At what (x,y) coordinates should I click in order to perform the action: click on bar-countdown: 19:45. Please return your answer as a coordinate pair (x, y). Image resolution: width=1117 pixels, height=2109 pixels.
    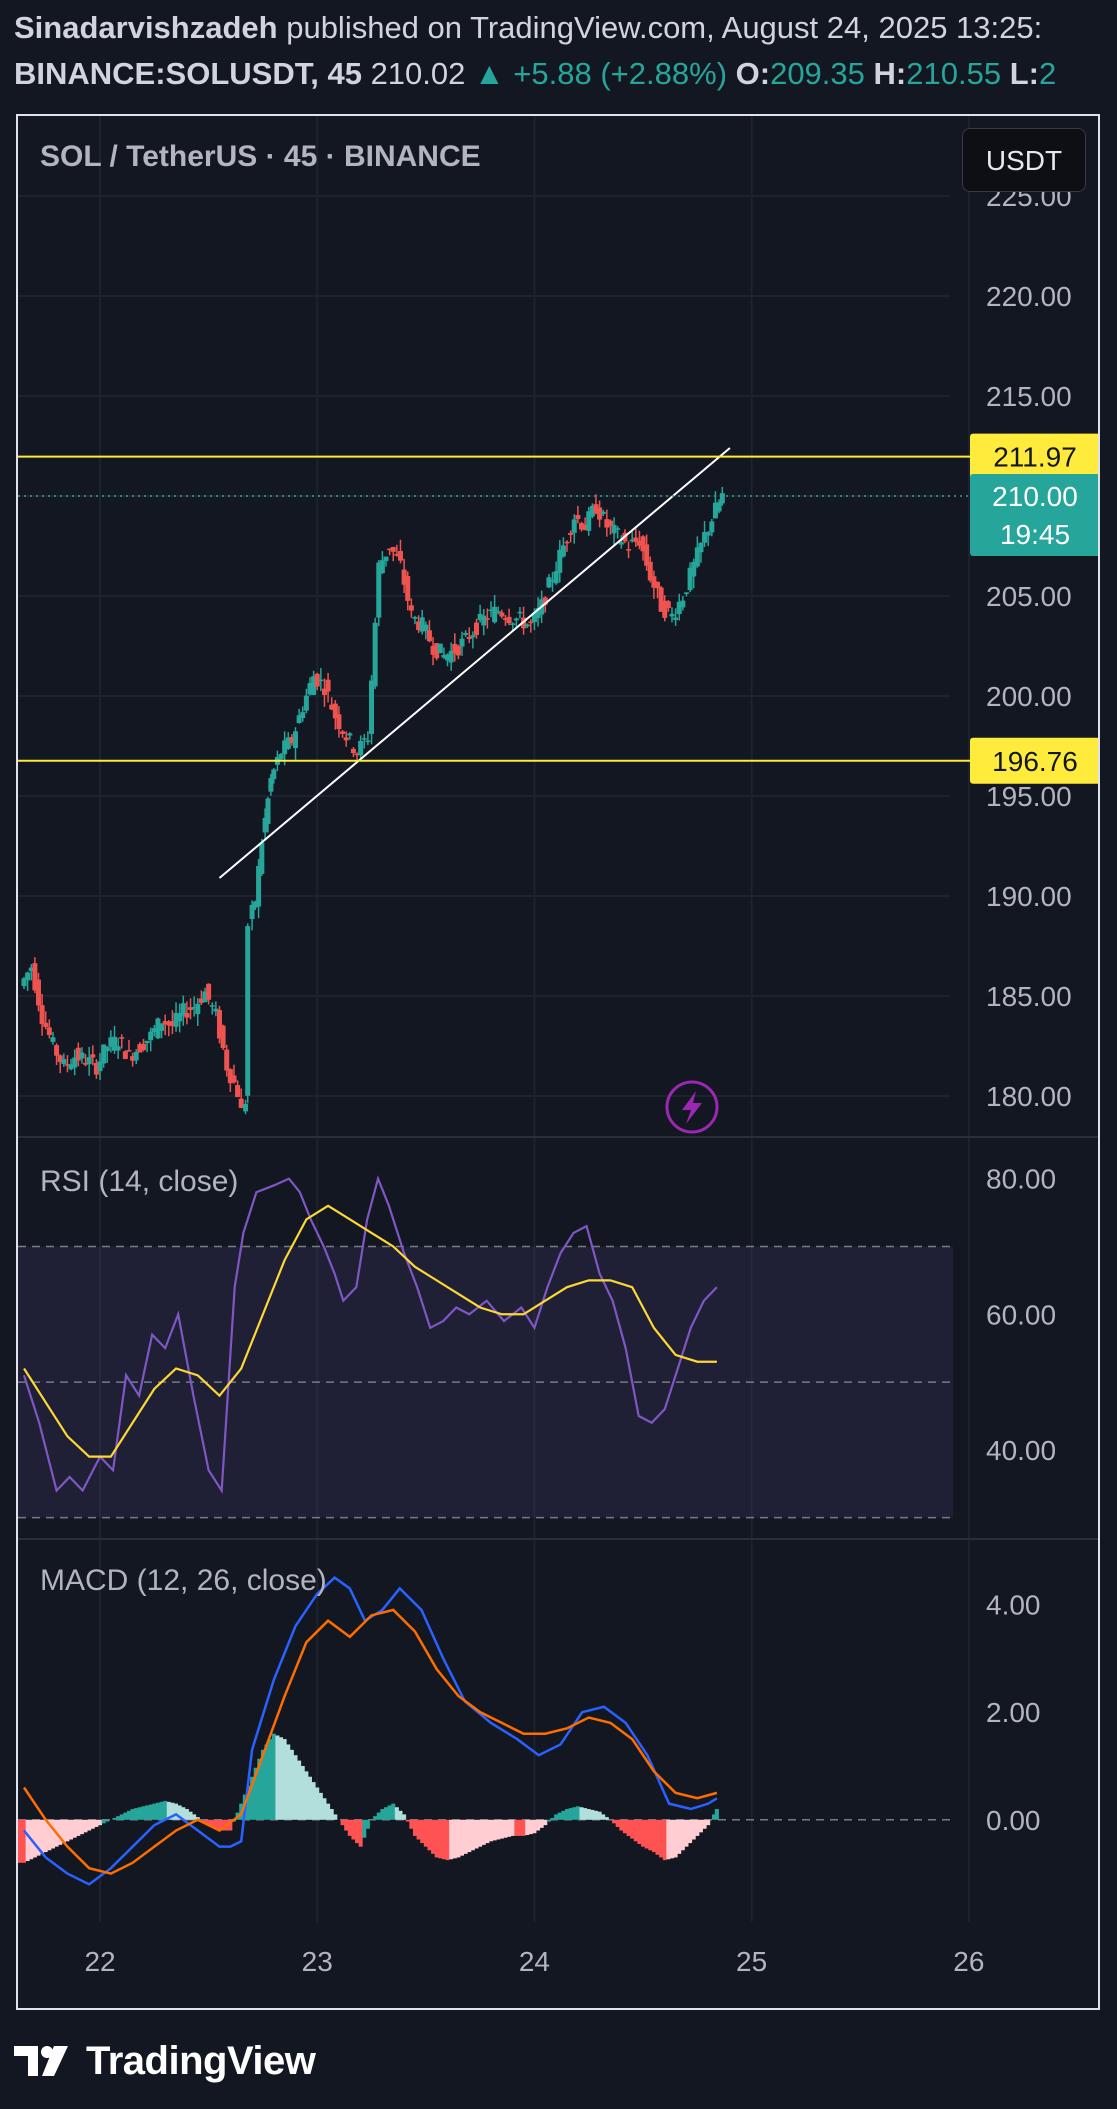
    Looking at the image, I should click on (1035, 534).